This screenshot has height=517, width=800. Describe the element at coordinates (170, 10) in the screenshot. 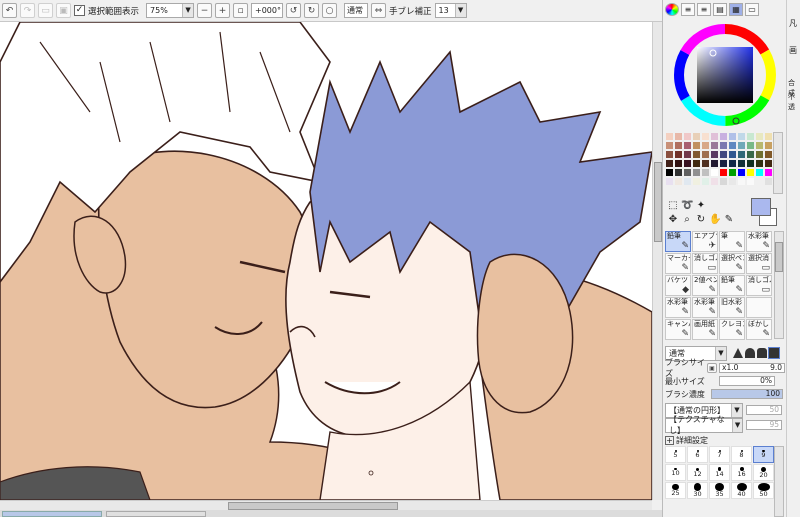

I see `zoom-select: 75% ▼` at that location.